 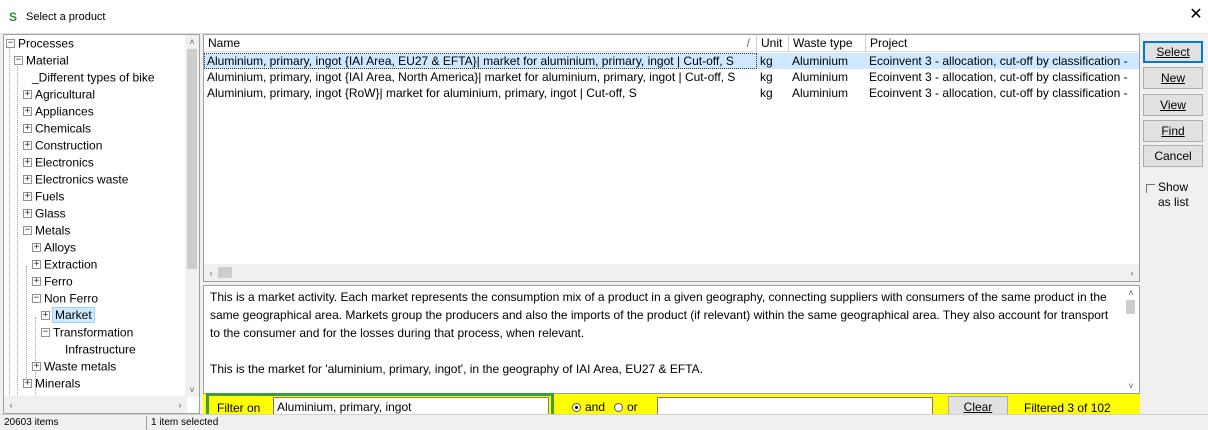 I want to click on tree-item: + Electronics, so click(x=58, y=162).